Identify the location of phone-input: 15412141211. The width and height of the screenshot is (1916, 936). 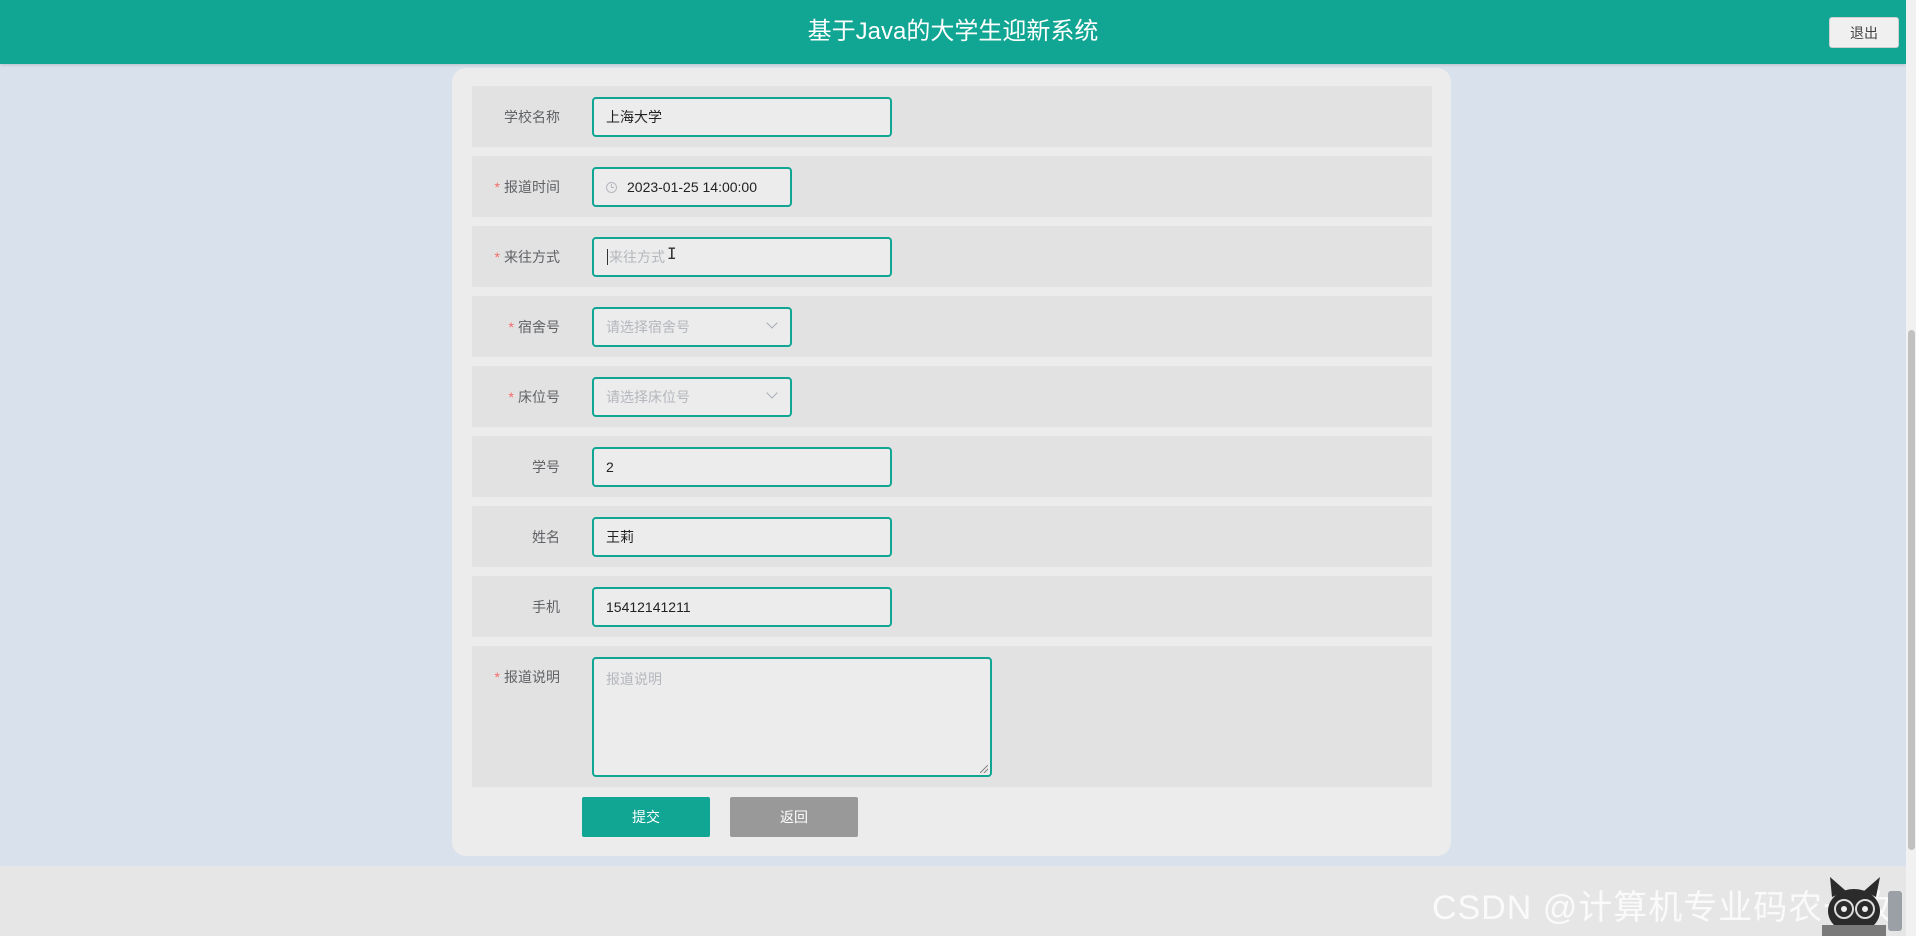
(742, 607).